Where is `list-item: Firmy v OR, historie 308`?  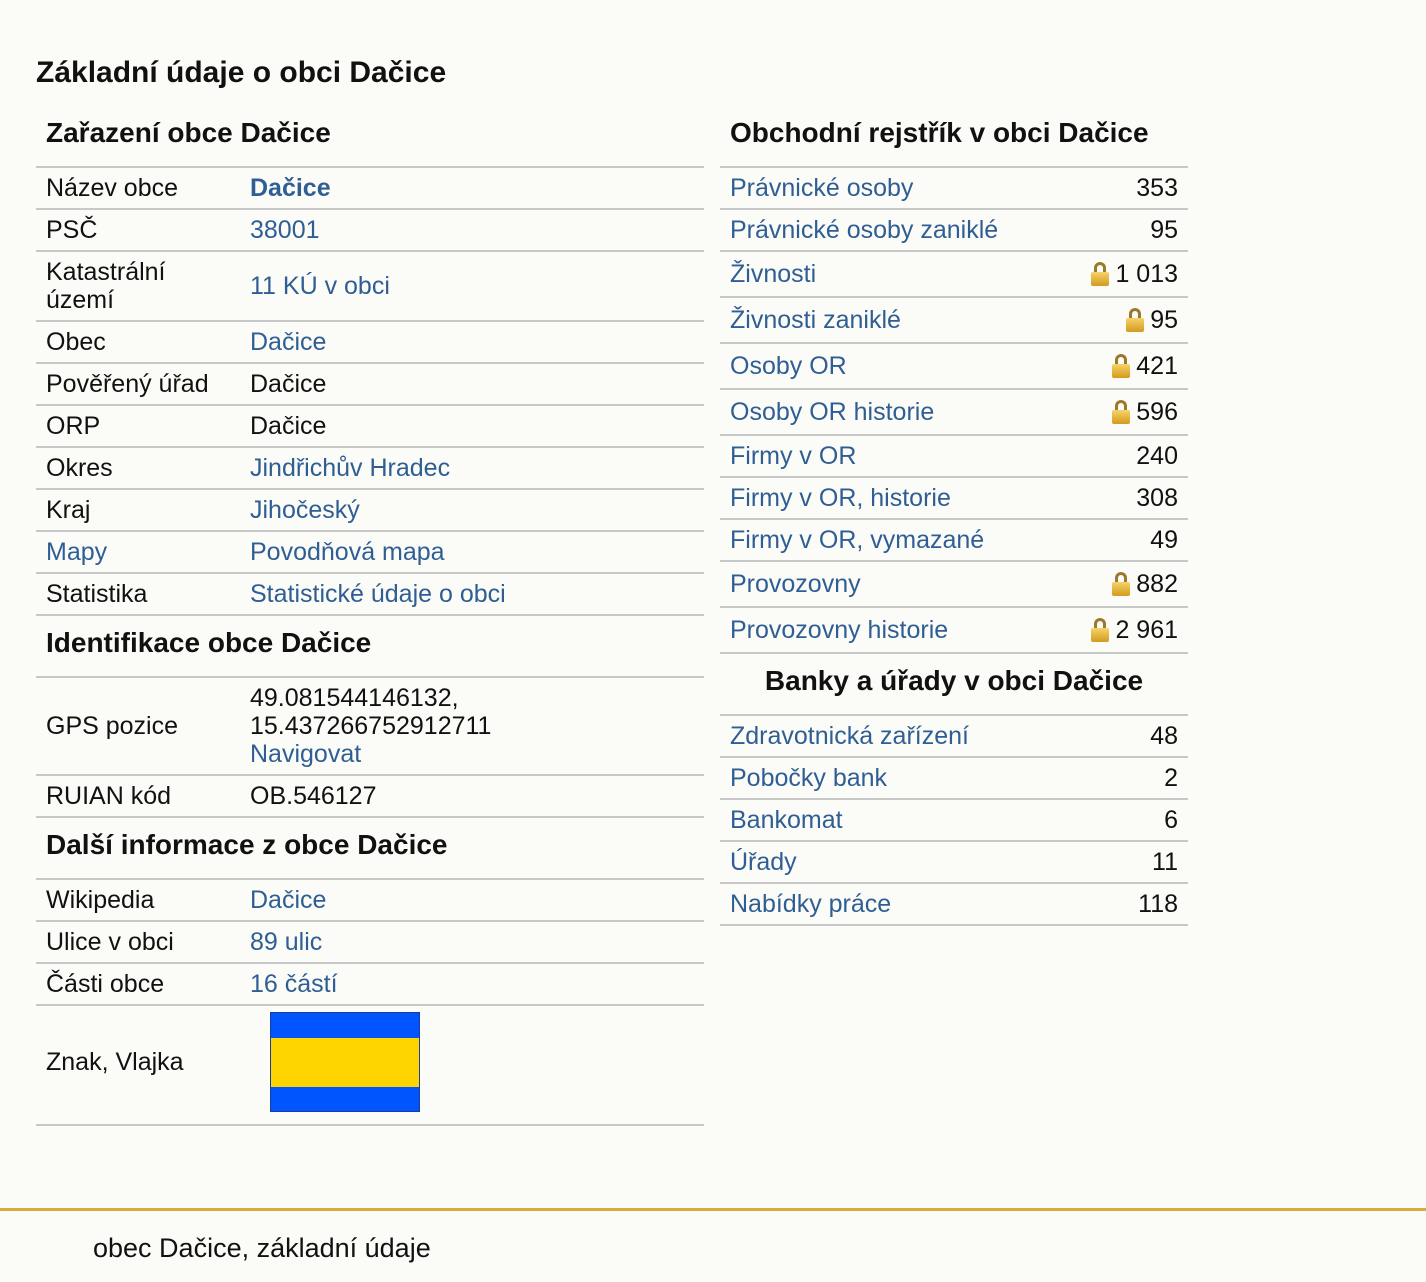
list-item: Firmy v OR, historie 308 is located at coordinates (954, 499).